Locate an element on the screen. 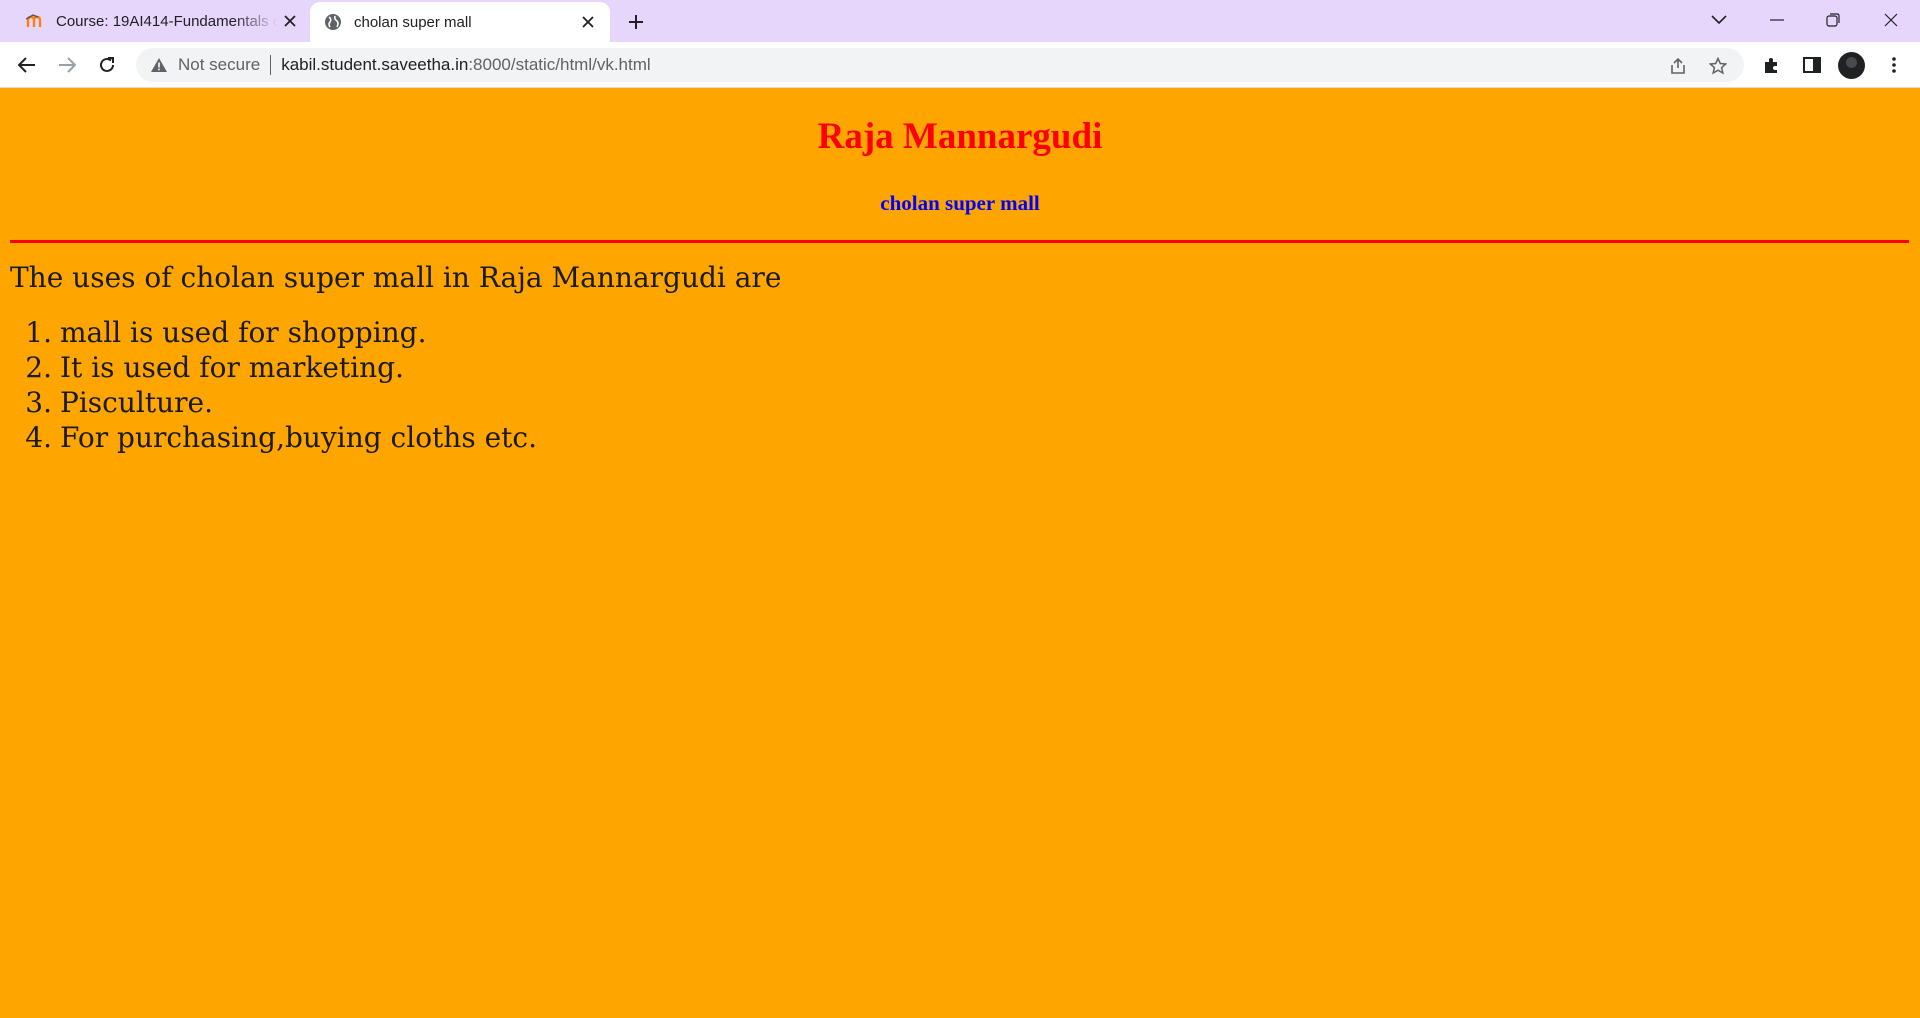 Image resolution: width=1920 pixels, height=1018 pixels. tab-title: cholan super mall is located at coordinates (413, 22).